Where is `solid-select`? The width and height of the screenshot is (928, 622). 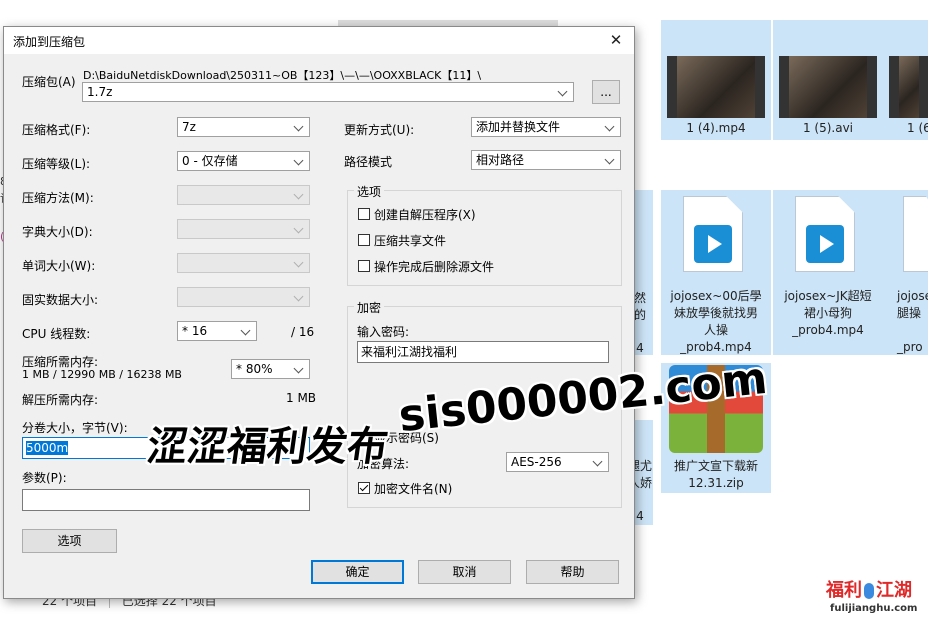 solid-select is located at coordinates (243, 297).